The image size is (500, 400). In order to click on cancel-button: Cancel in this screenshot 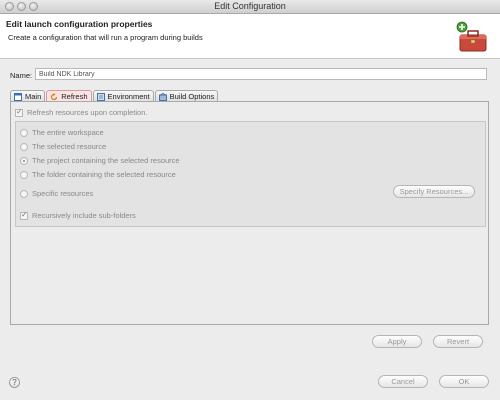, I will do `click(403, 381)`.